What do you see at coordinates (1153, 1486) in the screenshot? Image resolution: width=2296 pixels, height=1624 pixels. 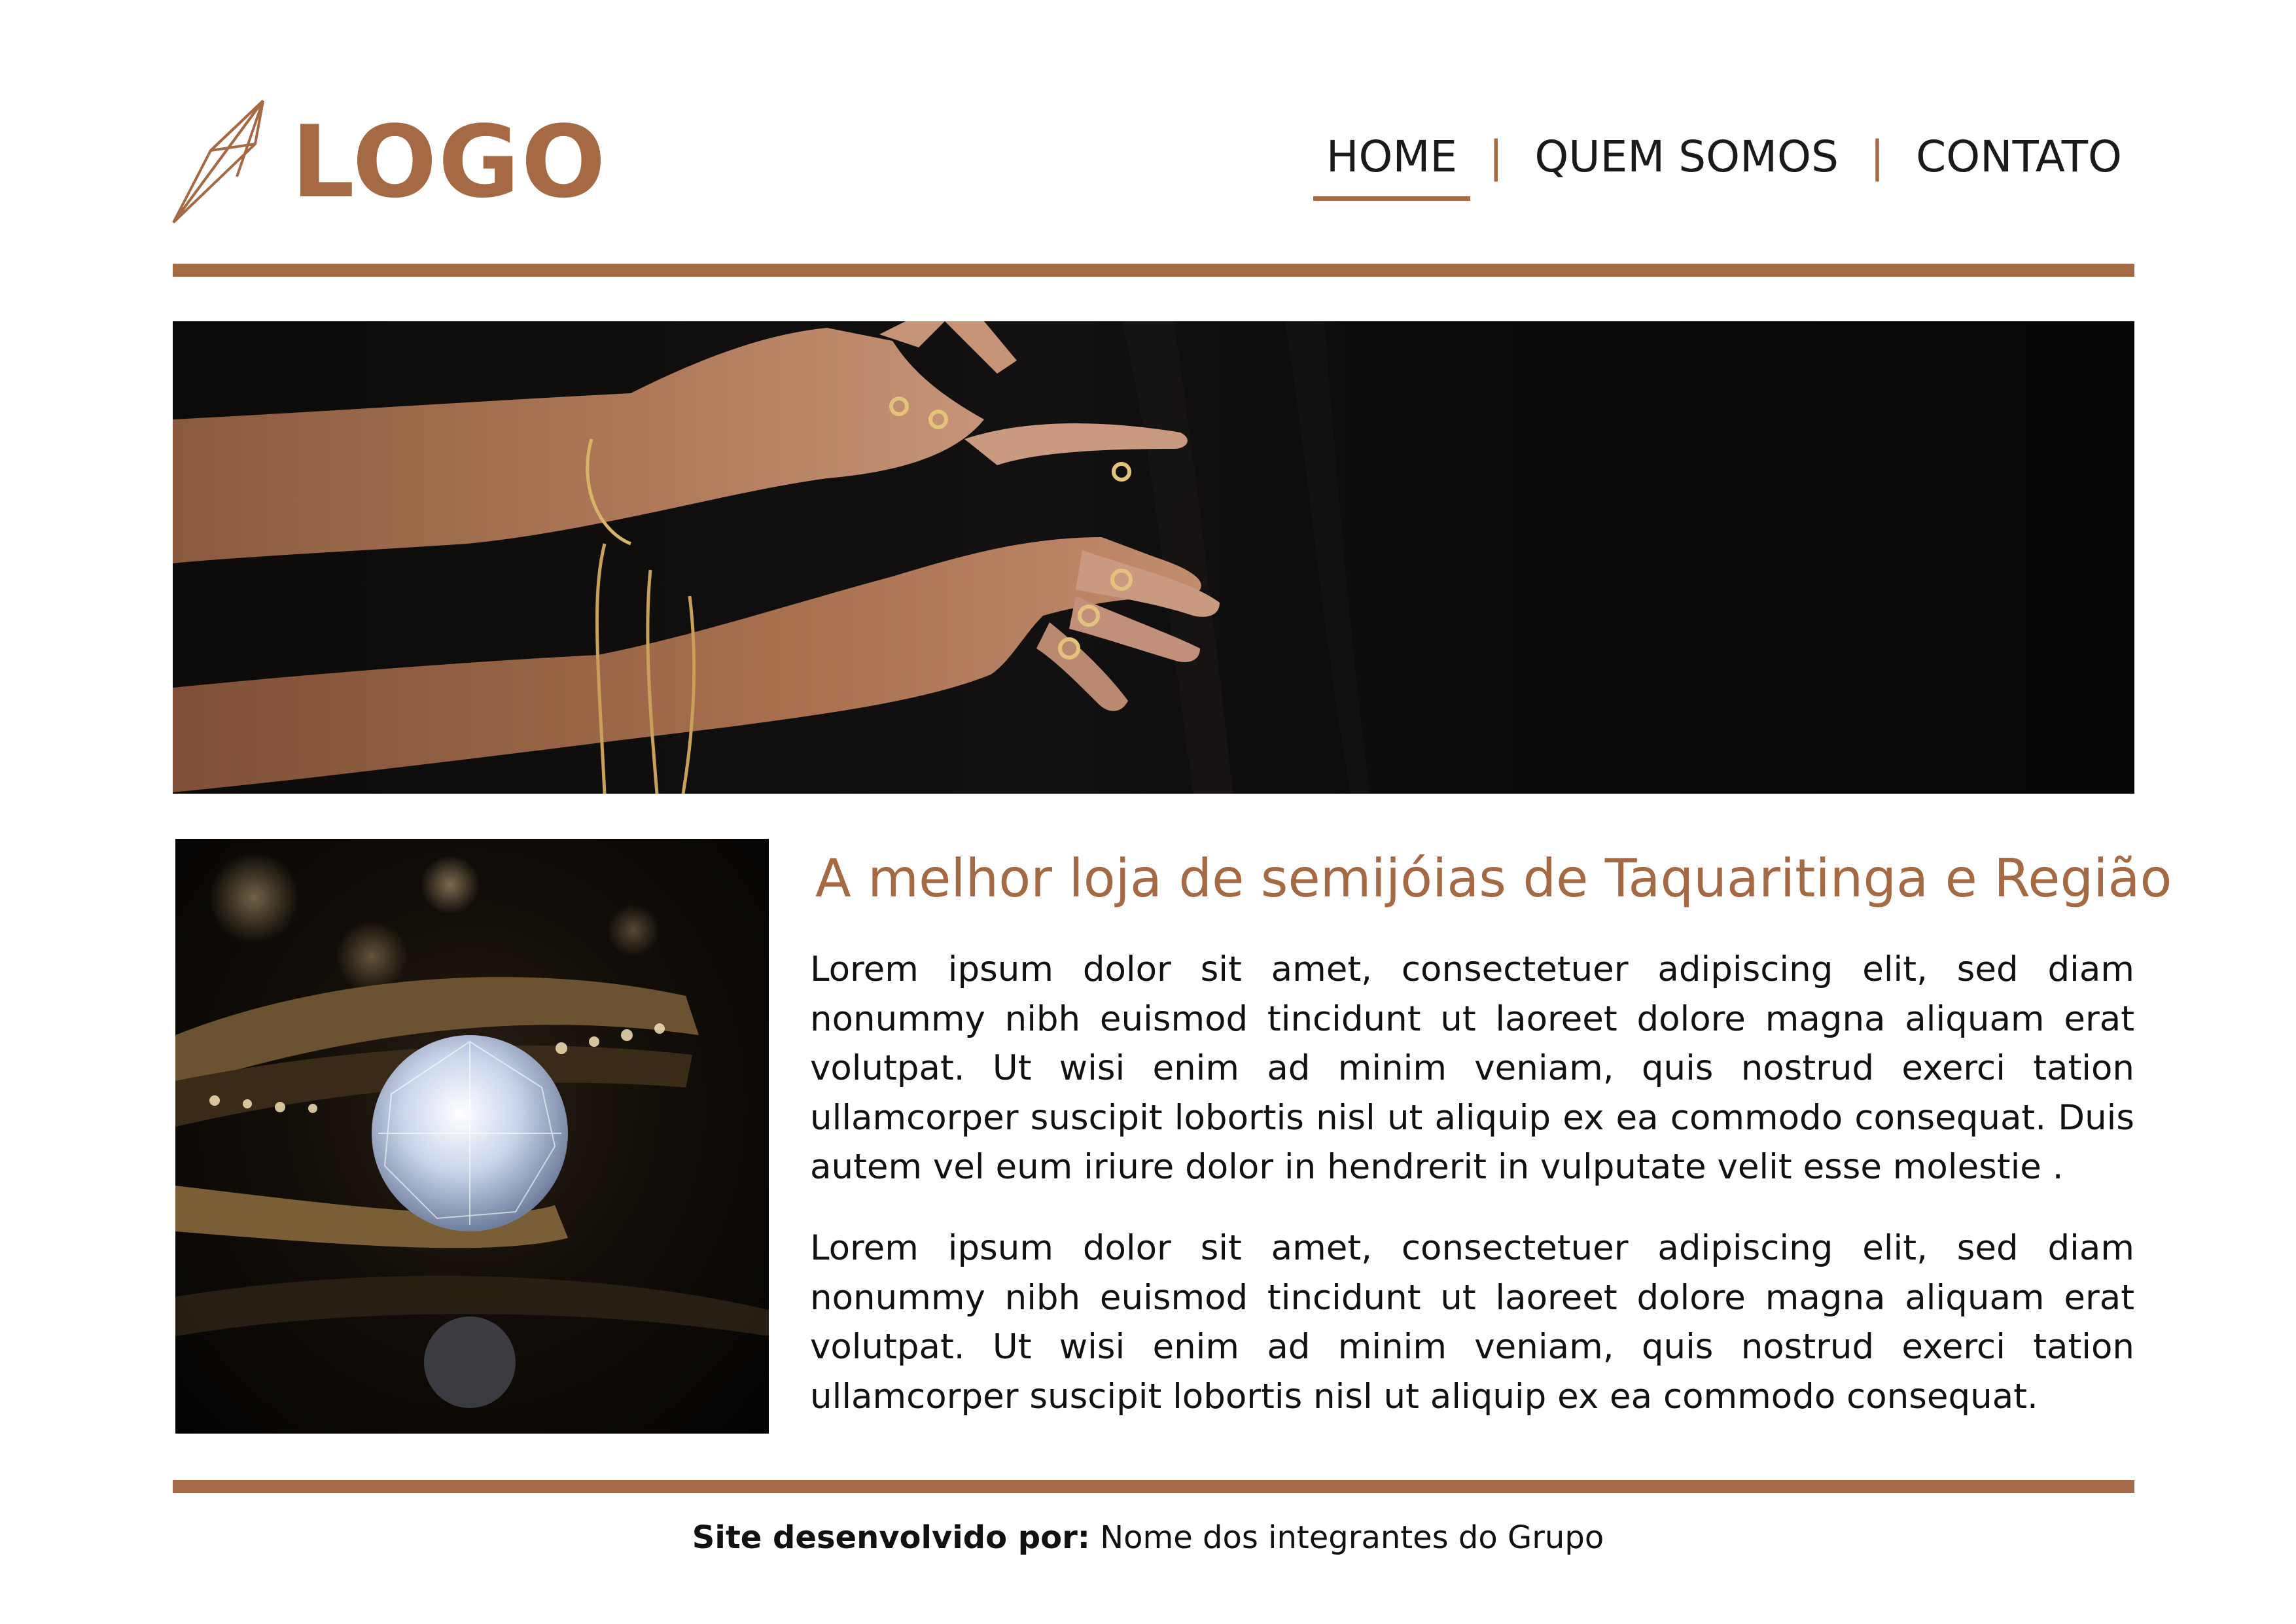 I see `footer-divider` at bounding box center [1153, 1486].